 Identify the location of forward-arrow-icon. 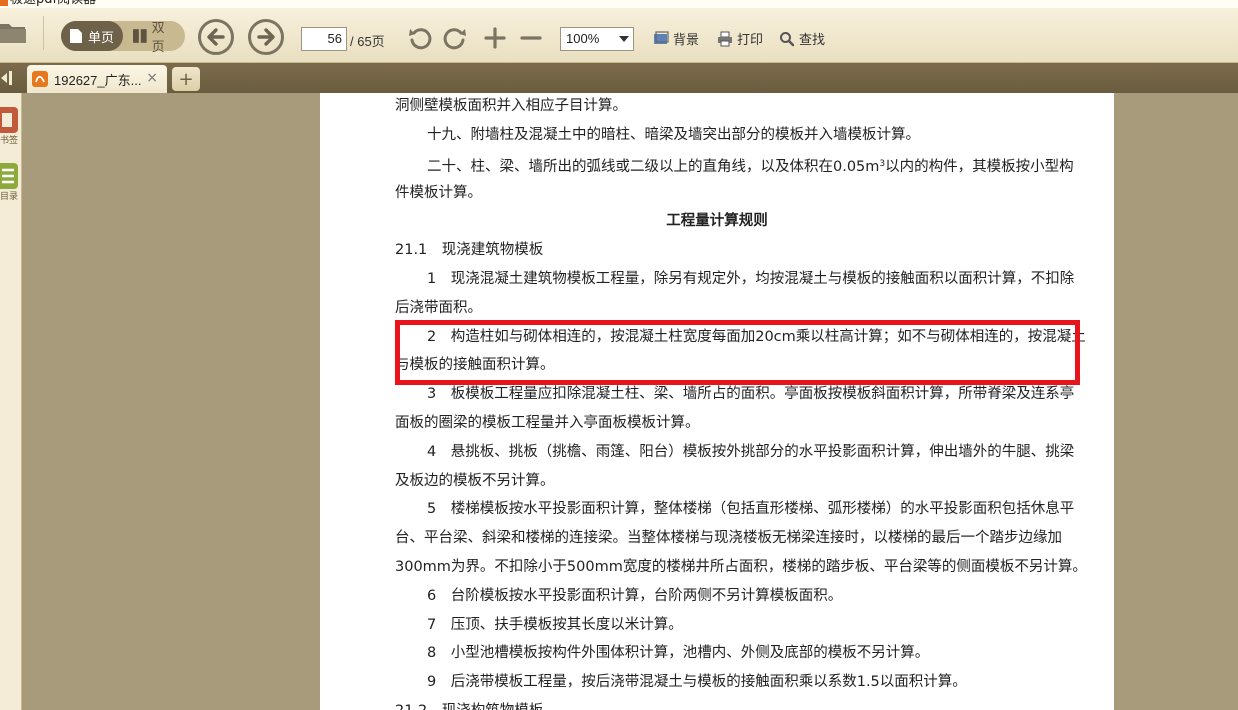
(266, 37).